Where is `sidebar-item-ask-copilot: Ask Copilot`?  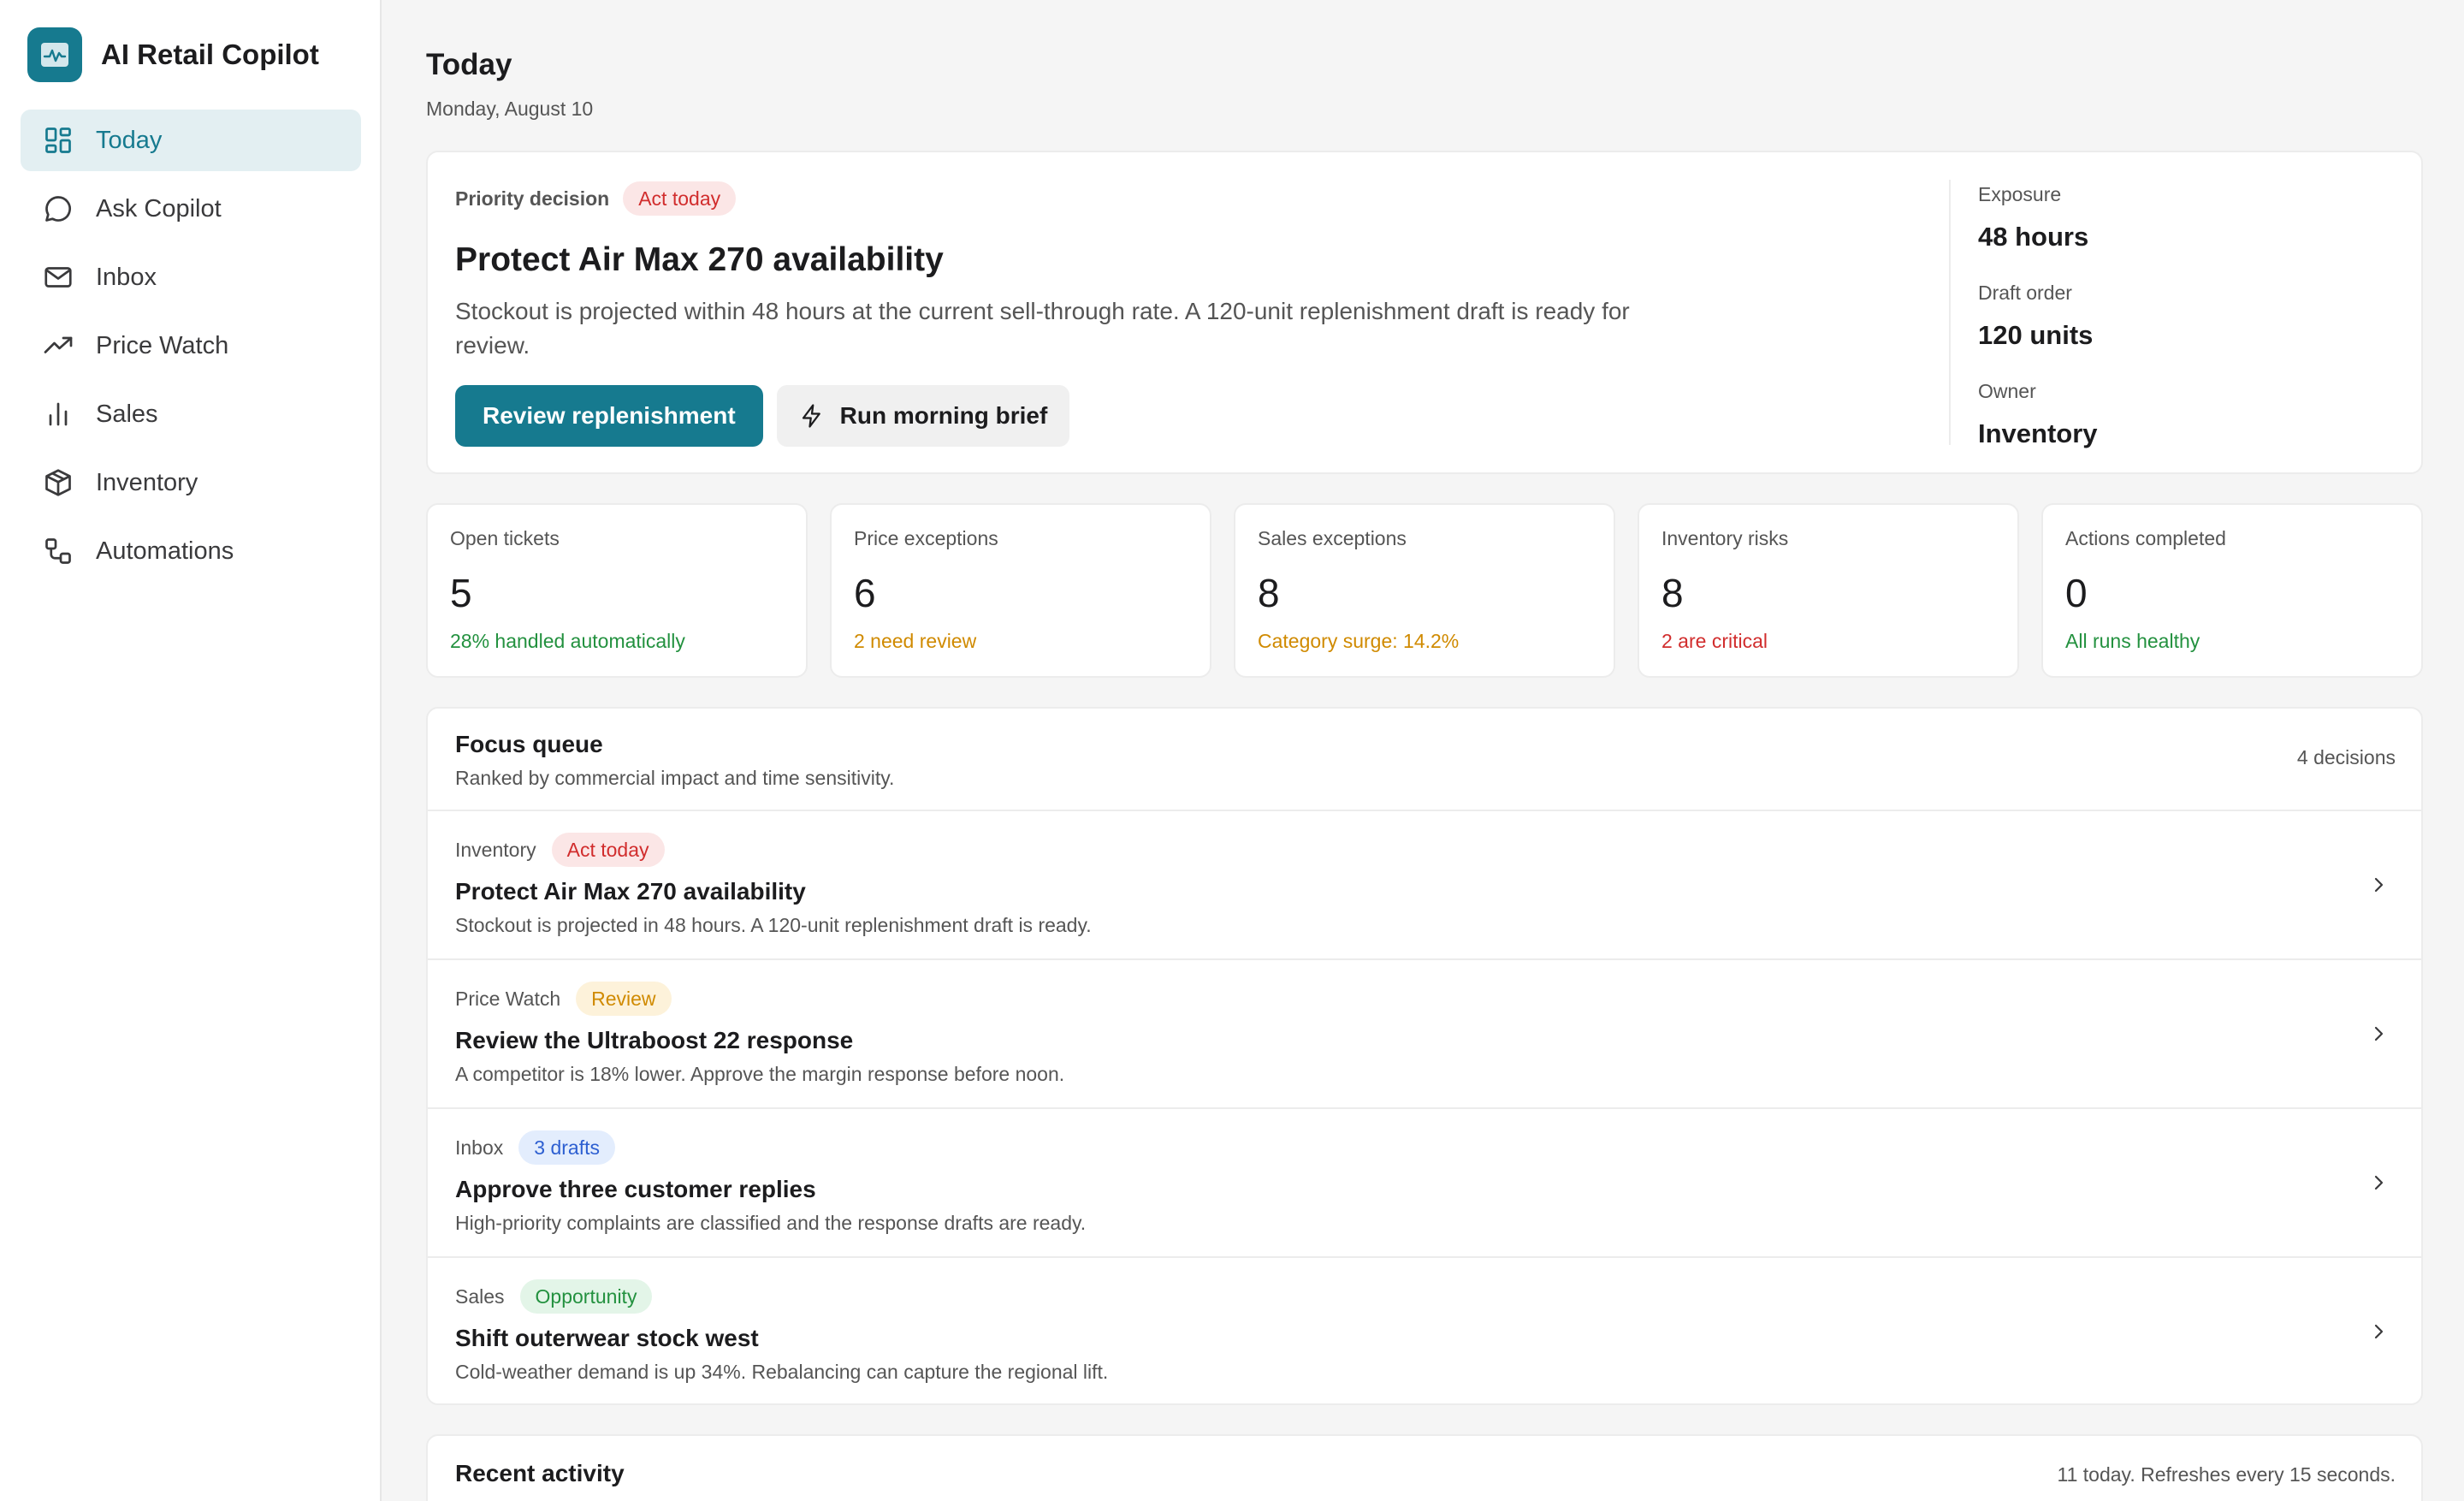
sidebar-item-ask-copilot: Ask Copilot is located at coordinates (191, 209).